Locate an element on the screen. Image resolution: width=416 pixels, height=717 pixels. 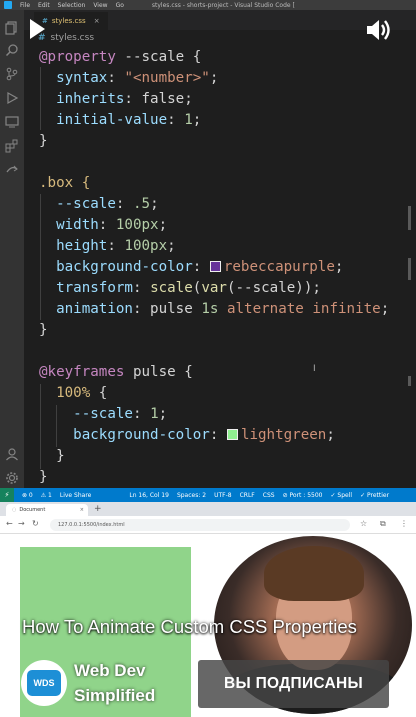
code-line: syntax: "<number>"; is located at coordinates (129, 78).